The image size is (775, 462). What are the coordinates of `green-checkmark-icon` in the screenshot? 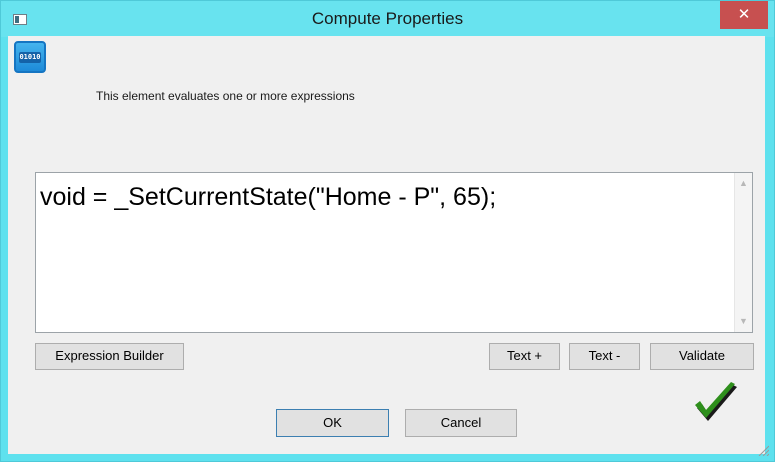 It's located at (716, 401).